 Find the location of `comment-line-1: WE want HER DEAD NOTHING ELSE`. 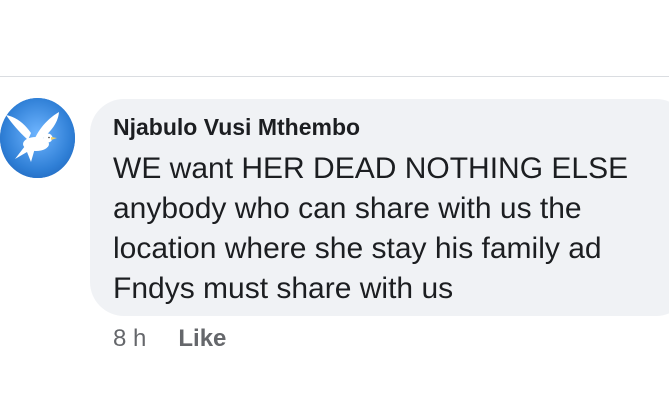

comment-line-1: WE want HER DEAD NOTHING ELSE is located at coordinates (371, 168).